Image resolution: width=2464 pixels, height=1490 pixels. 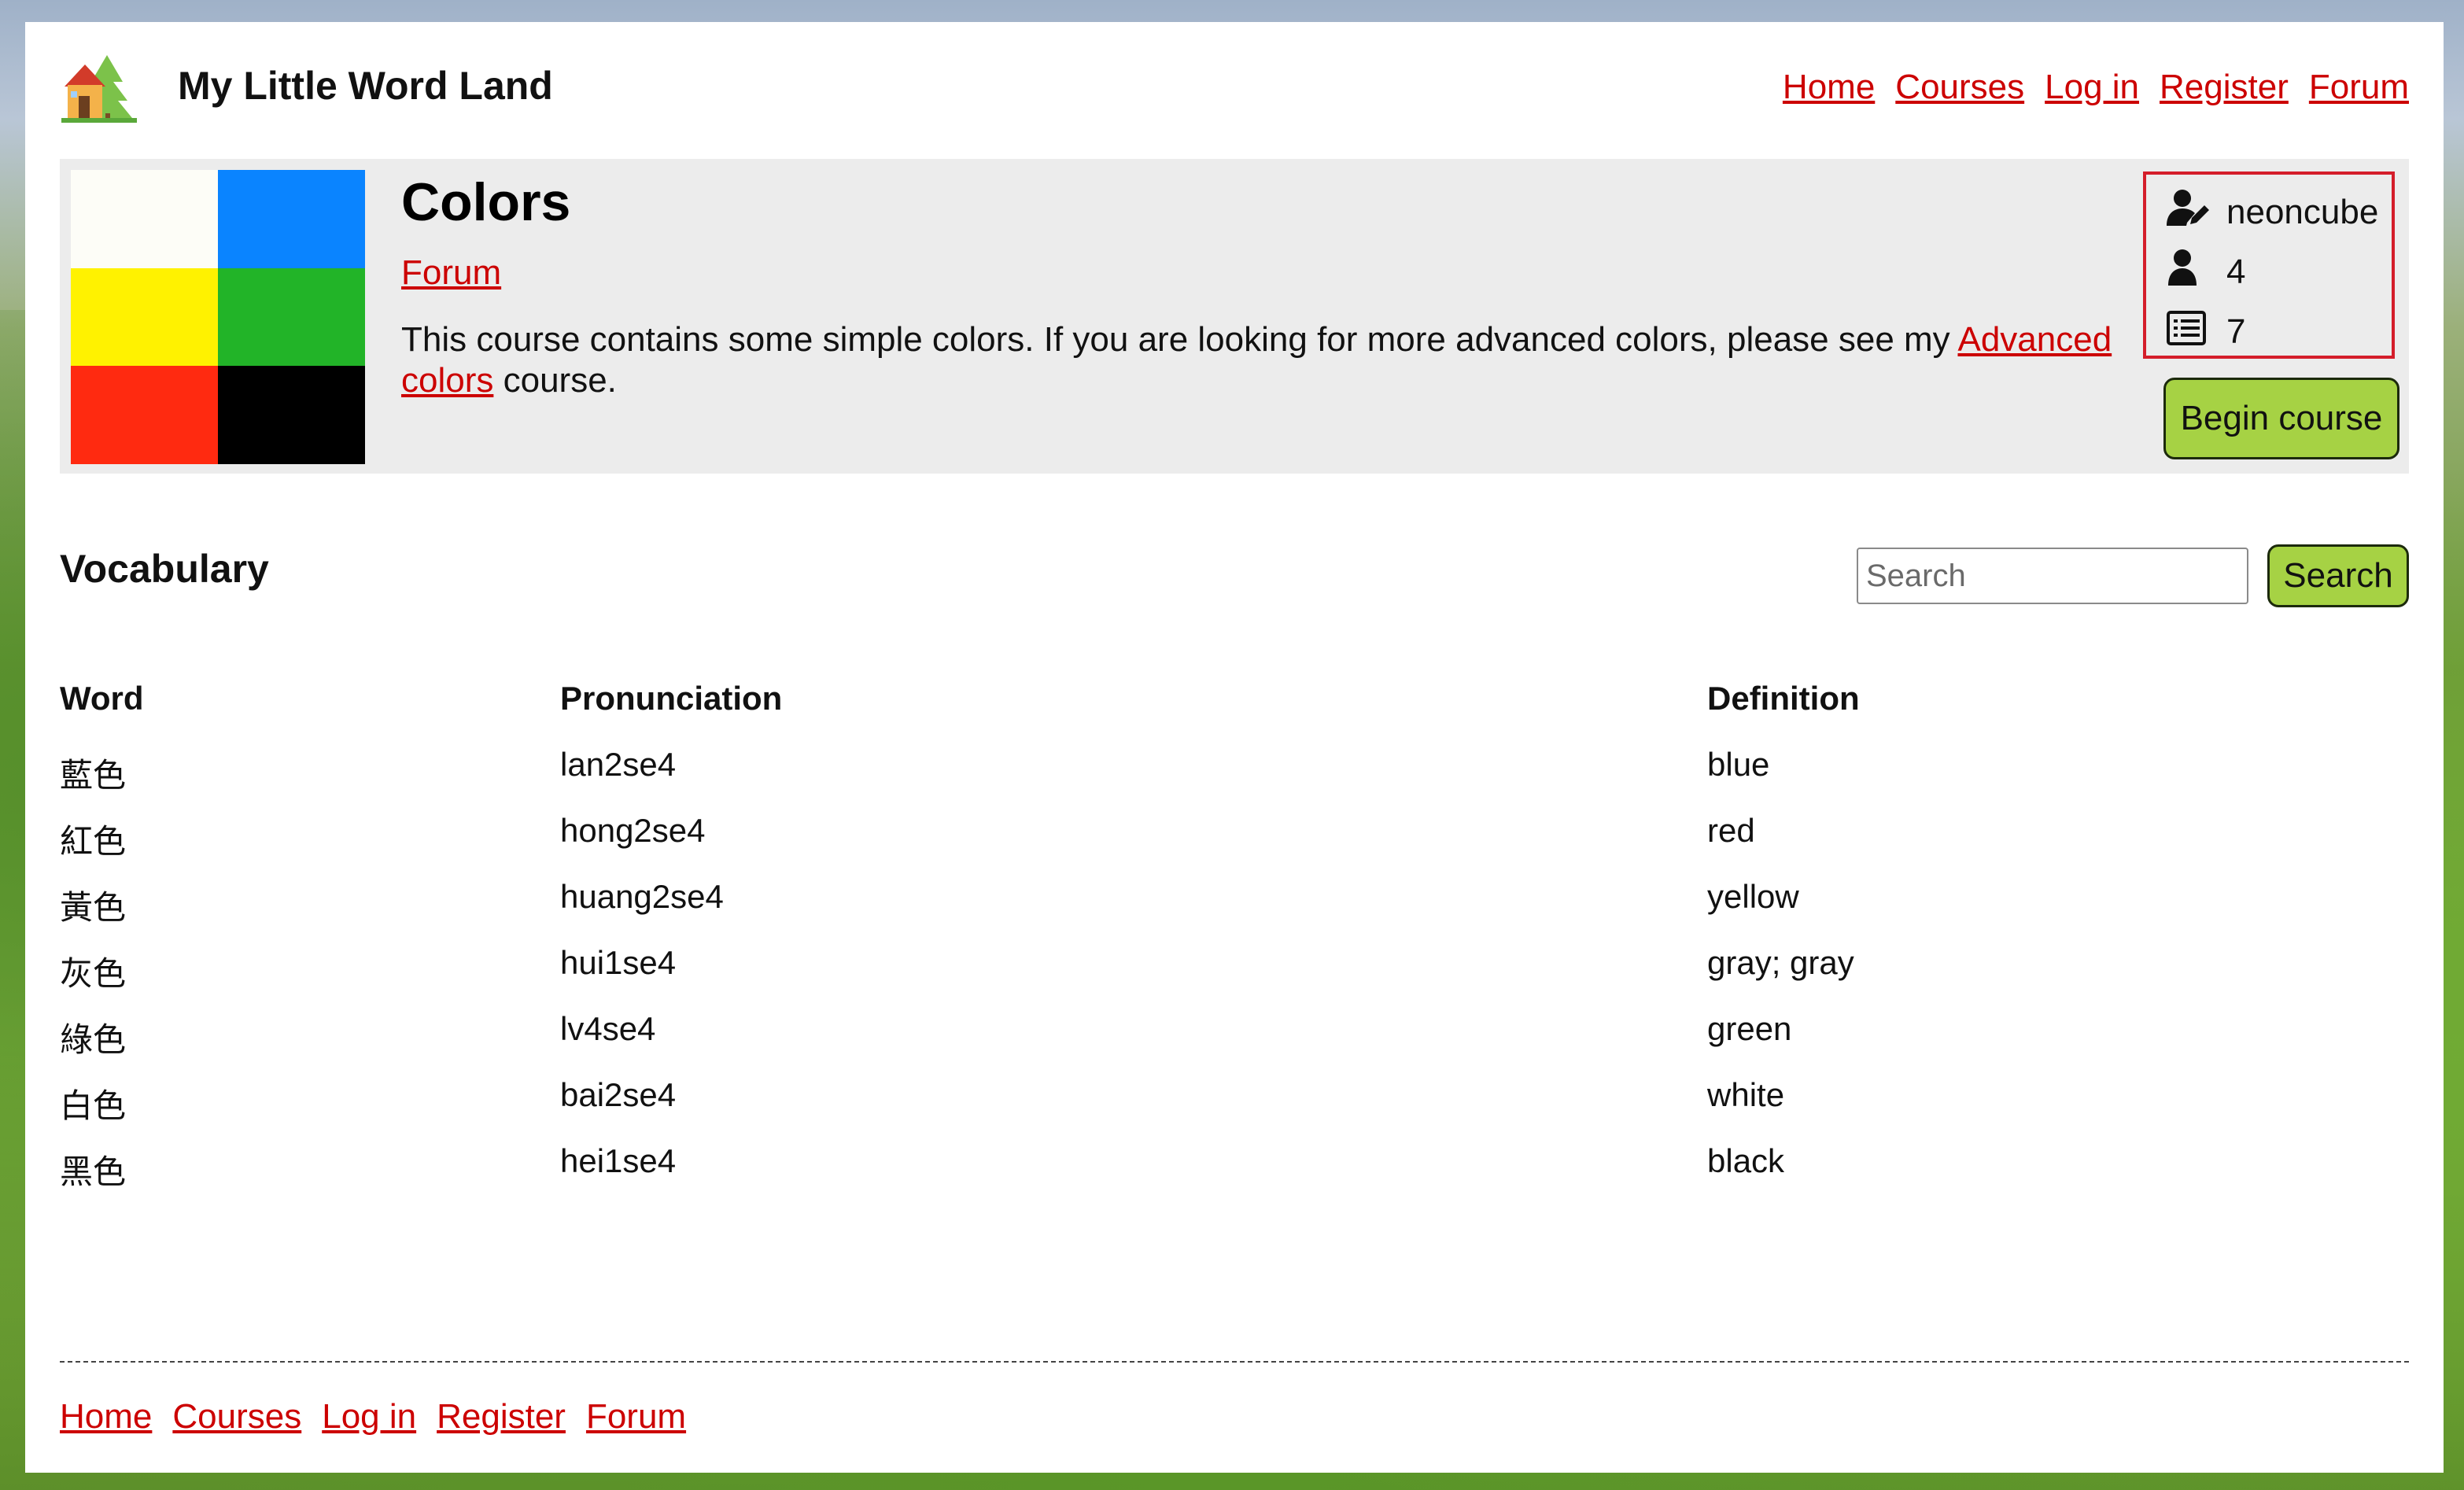 I want to click on swatch-yellow, so click(x=144, y=317).